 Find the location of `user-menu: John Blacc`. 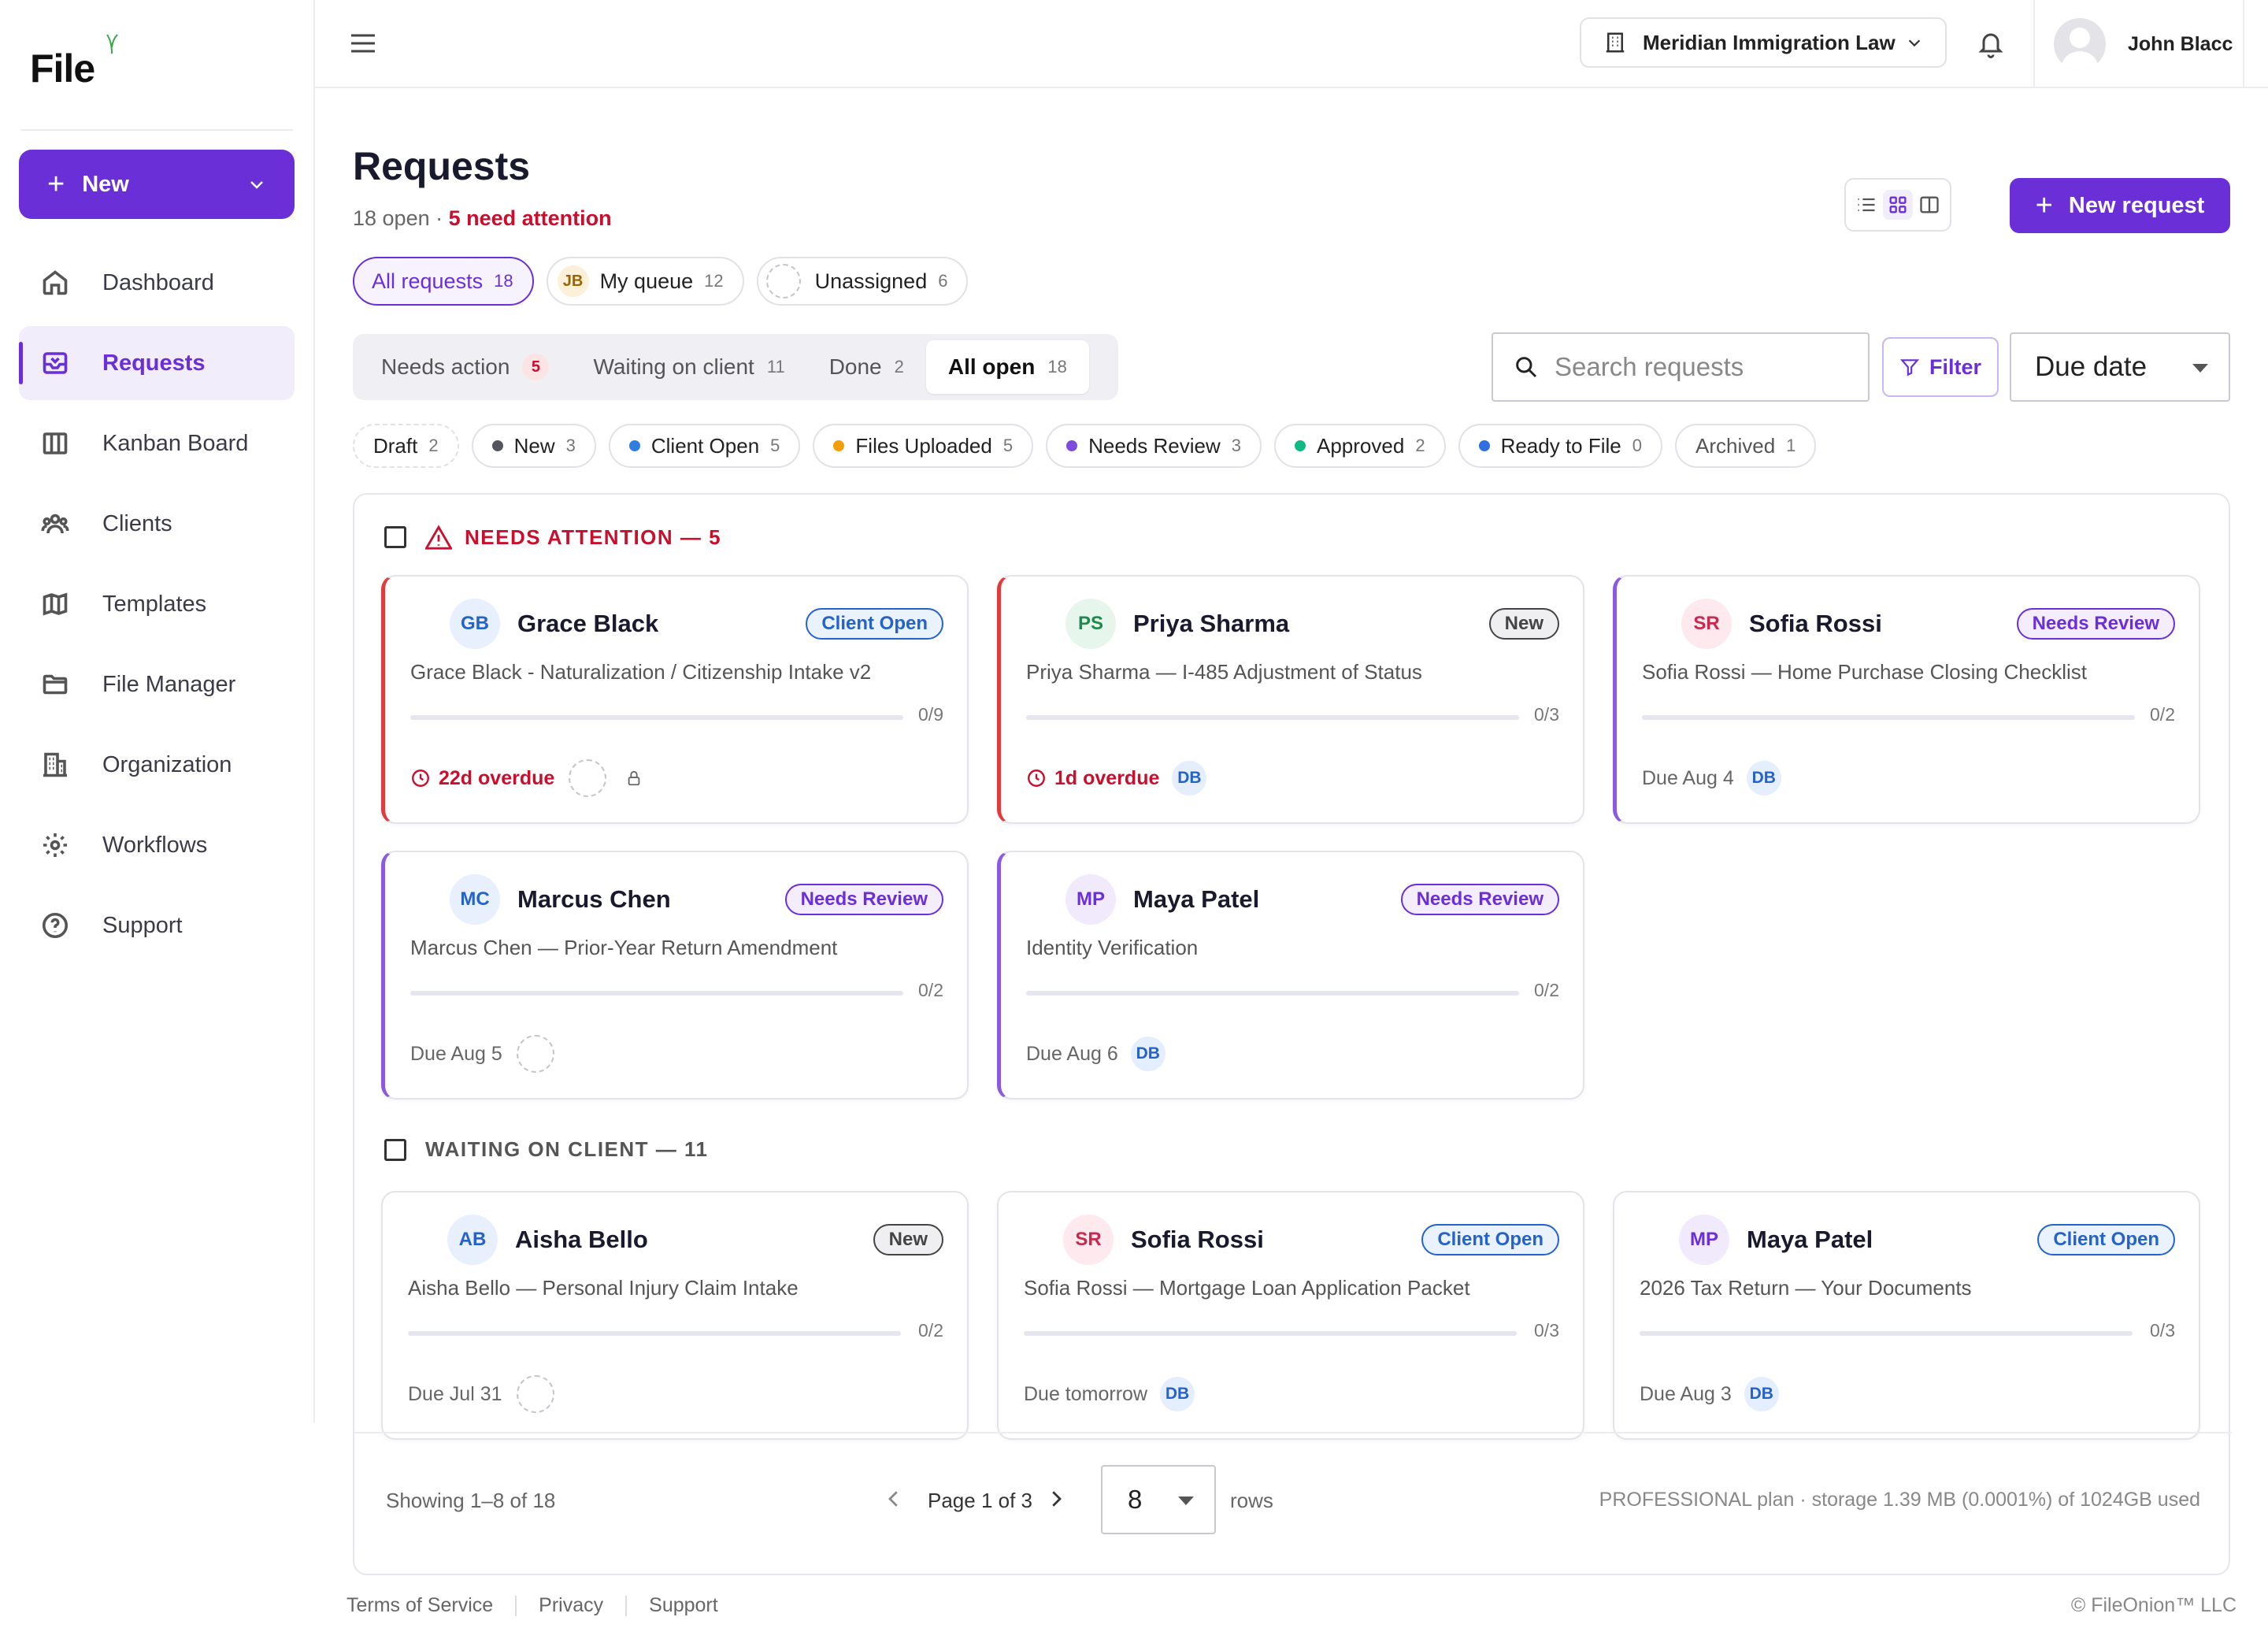

user-menu: John Blacc is located at coordinates (2138, 44).